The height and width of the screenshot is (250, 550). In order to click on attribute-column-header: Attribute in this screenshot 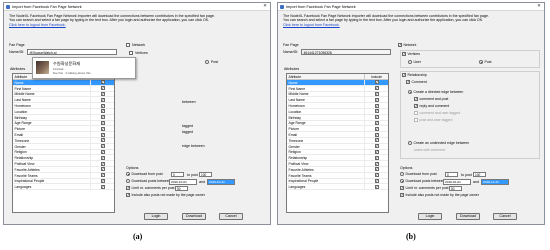, I will do `click(326, 76)`.